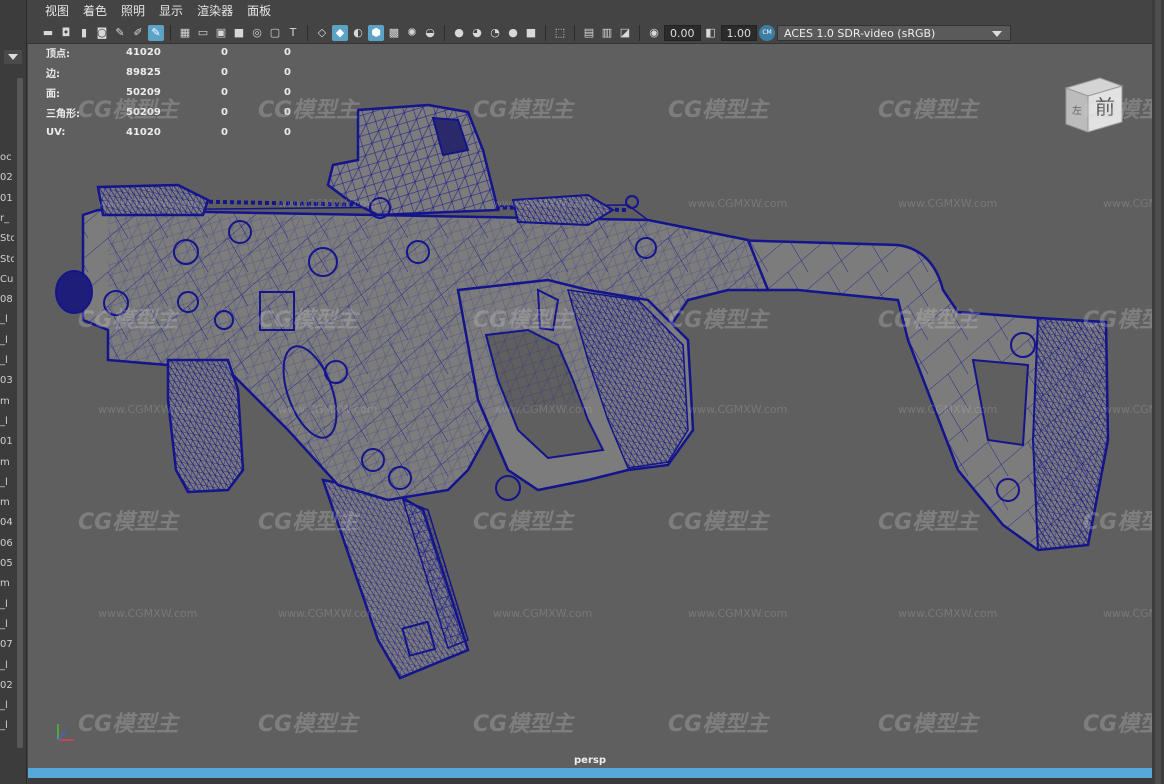 Image resolution: width=1164 pixels, height=784 pixels. What do you see at coordinates (7, 644) in the screenshot?
I see `outliner-item: 07` at bounding box center [7, 644].